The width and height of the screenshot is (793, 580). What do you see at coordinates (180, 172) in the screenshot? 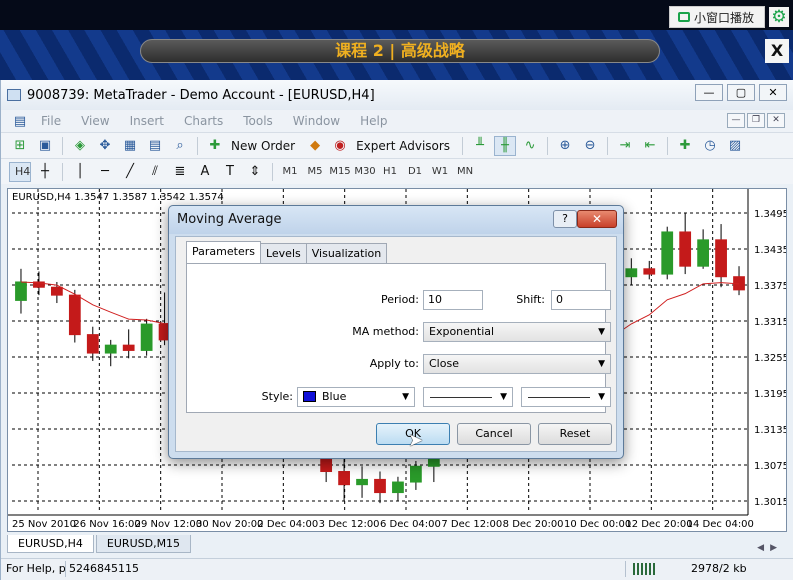
I see `fibonacci-icon: ≣` at bounding box center [180, 172].